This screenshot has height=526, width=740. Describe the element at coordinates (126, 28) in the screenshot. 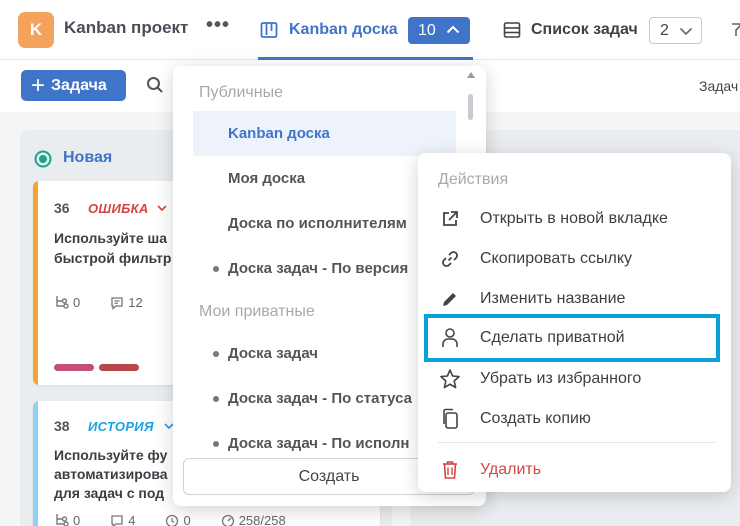

I see `project-title: Kanban проект` at that location.